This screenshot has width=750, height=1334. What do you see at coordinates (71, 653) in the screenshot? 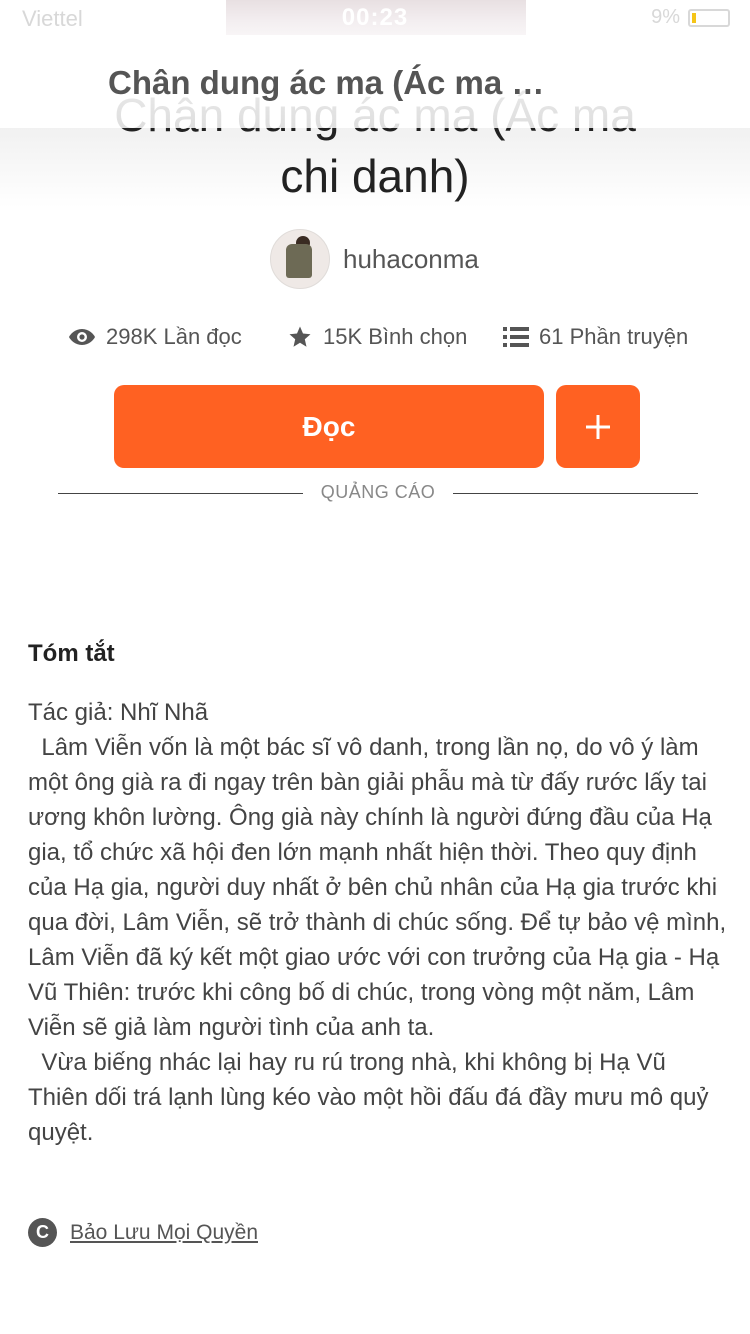
I see `summary-heading: Tóm tắt` at bounding box center [71, 653].